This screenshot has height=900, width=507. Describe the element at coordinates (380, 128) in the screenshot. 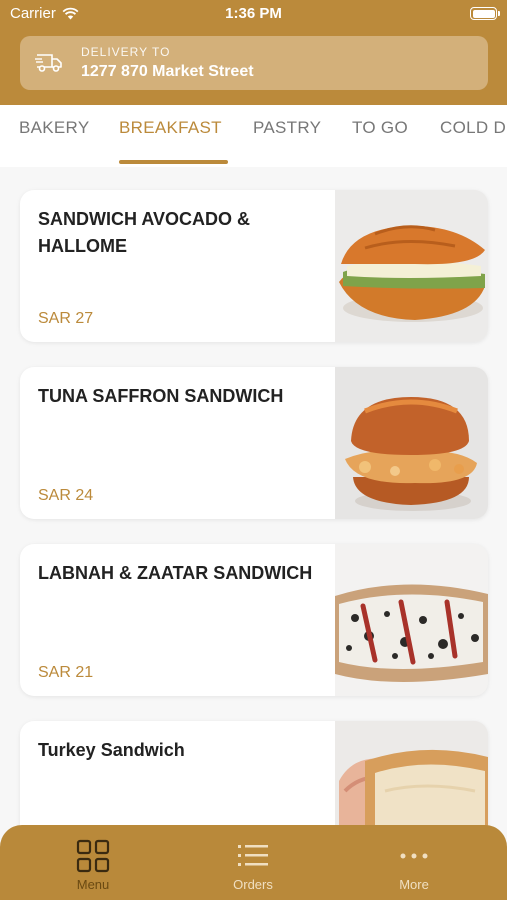

I see `tab-to-go: TO GO` at that location.